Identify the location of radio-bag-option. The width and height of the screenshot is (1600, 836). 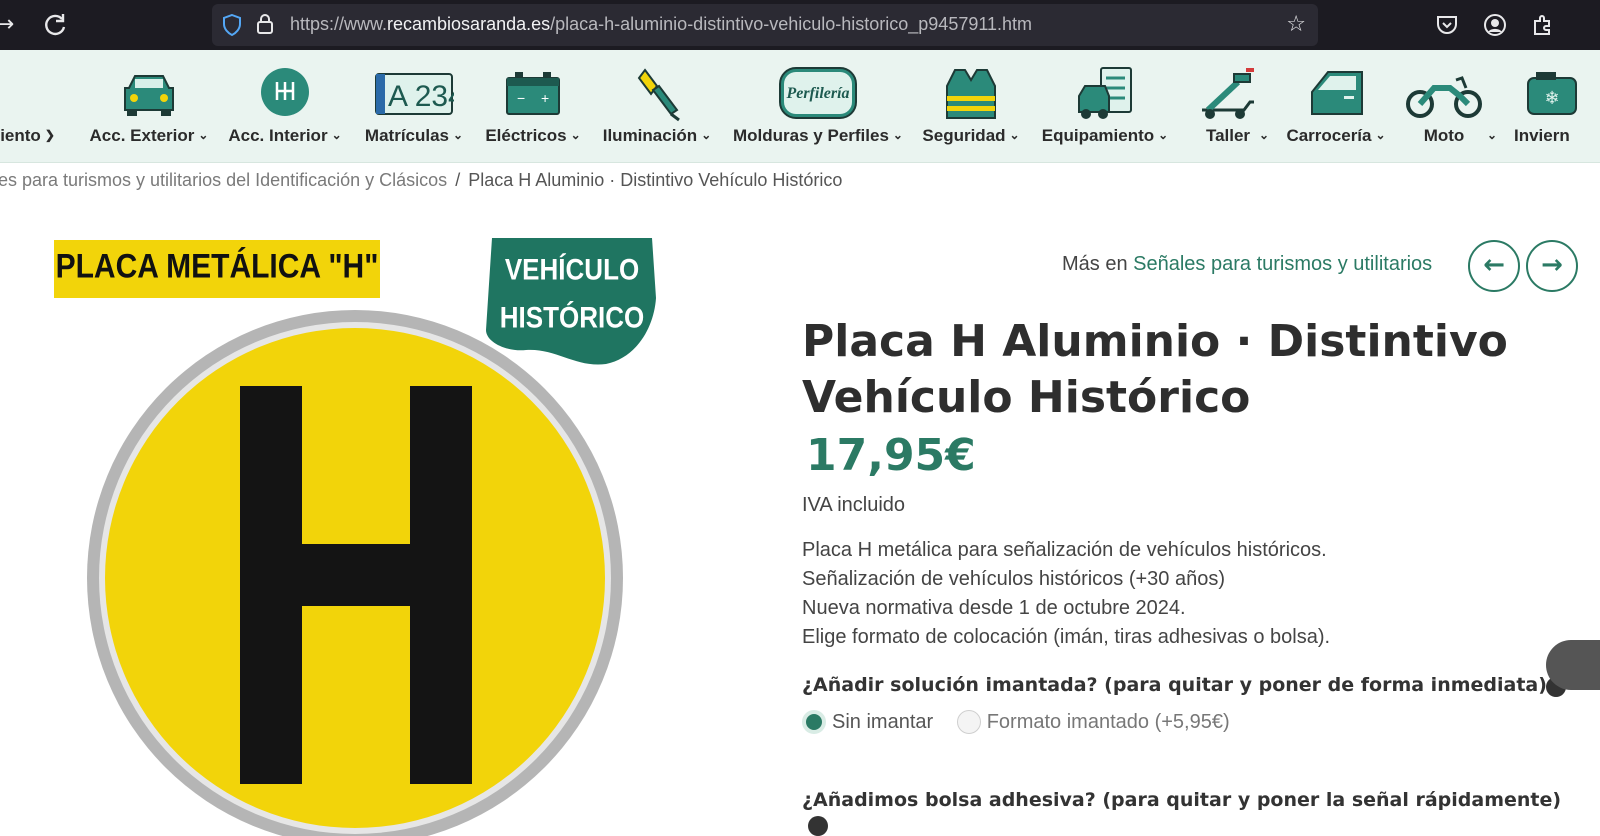
(818, 826).